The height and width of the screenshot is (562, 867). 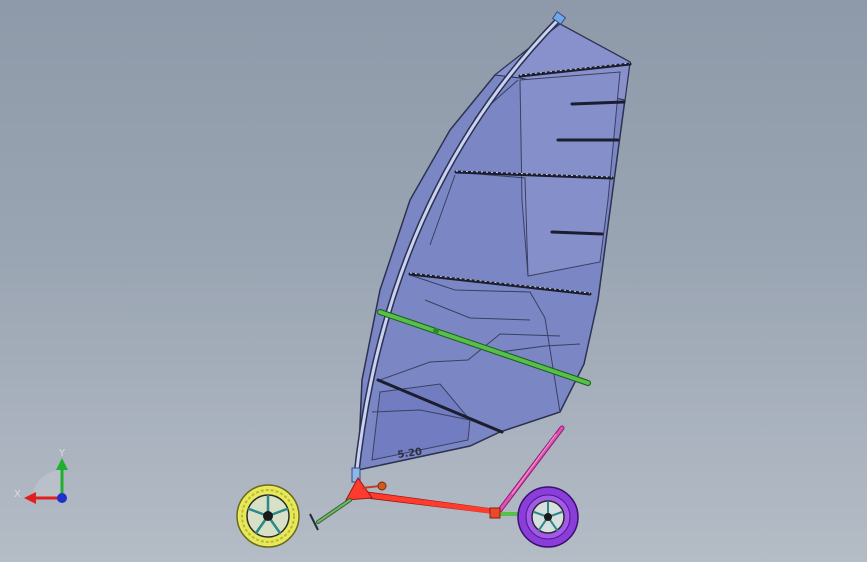 I want to click on mast-step-knob, so click(x=382, y=486).